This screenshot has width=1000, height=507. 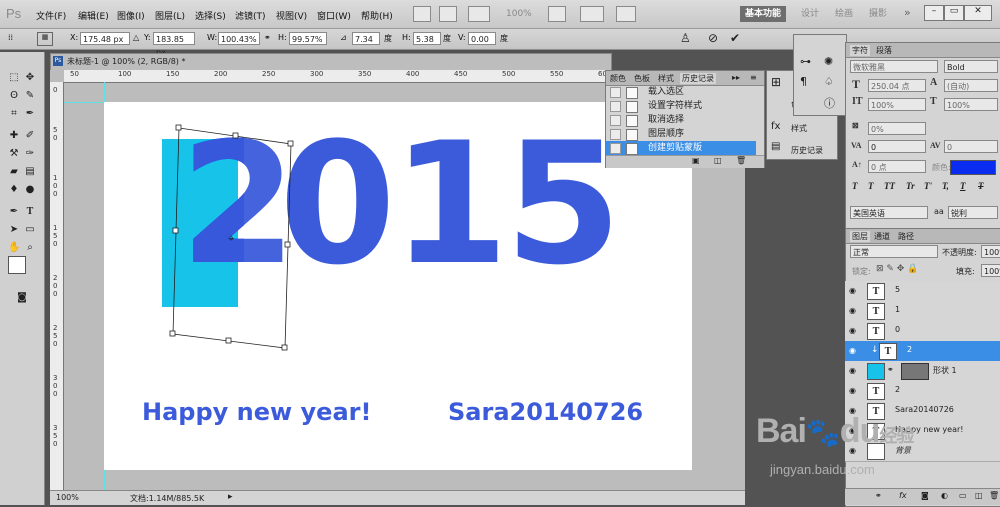 I want to click on font-family-select: 微软雅黑, so click(x=894, y=66).